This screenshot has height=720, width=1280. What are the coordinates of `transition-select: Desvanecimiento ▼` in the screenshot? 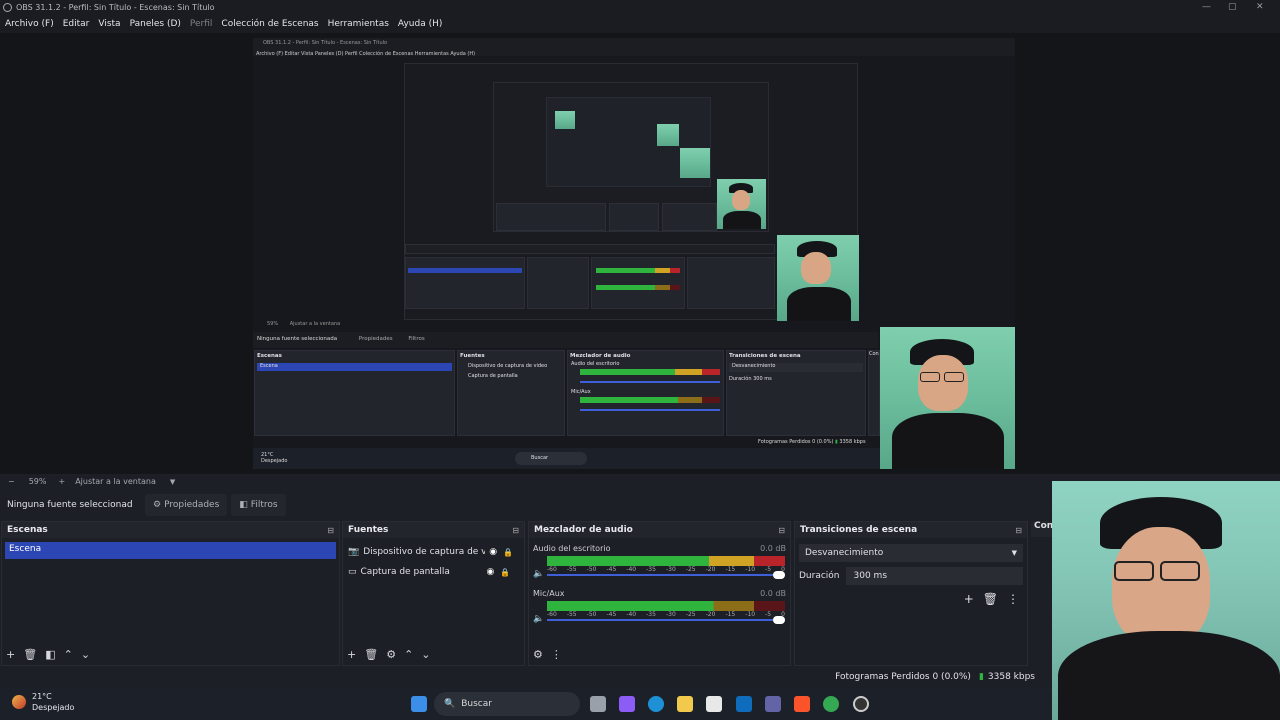 It's located at (911, 553).